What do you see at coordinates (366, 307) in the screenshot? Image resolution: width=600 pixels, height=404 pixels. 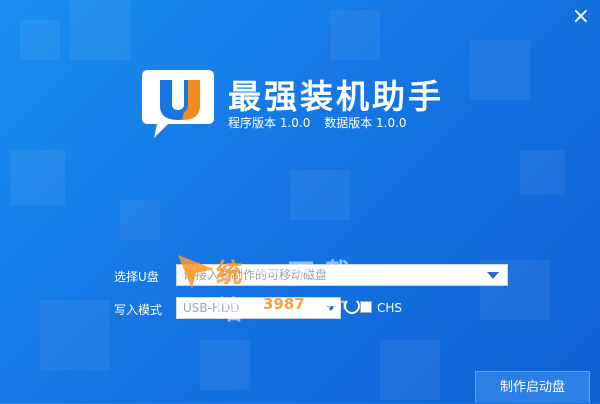 I see `chs-checkbox` at bounding box center [366, 307].